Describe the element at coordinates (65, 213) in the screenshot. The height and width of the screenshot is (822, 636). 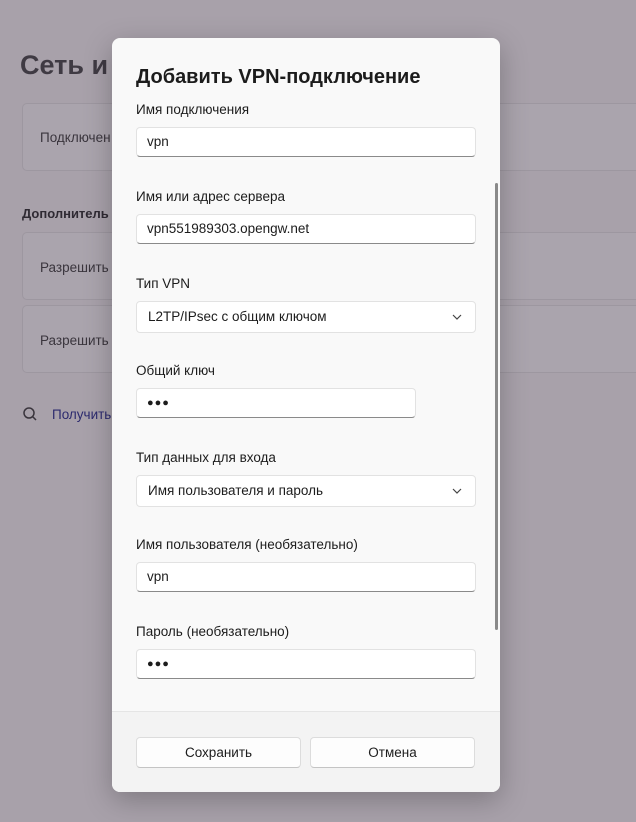
I see `section-heading: Дополнитель` at that location.